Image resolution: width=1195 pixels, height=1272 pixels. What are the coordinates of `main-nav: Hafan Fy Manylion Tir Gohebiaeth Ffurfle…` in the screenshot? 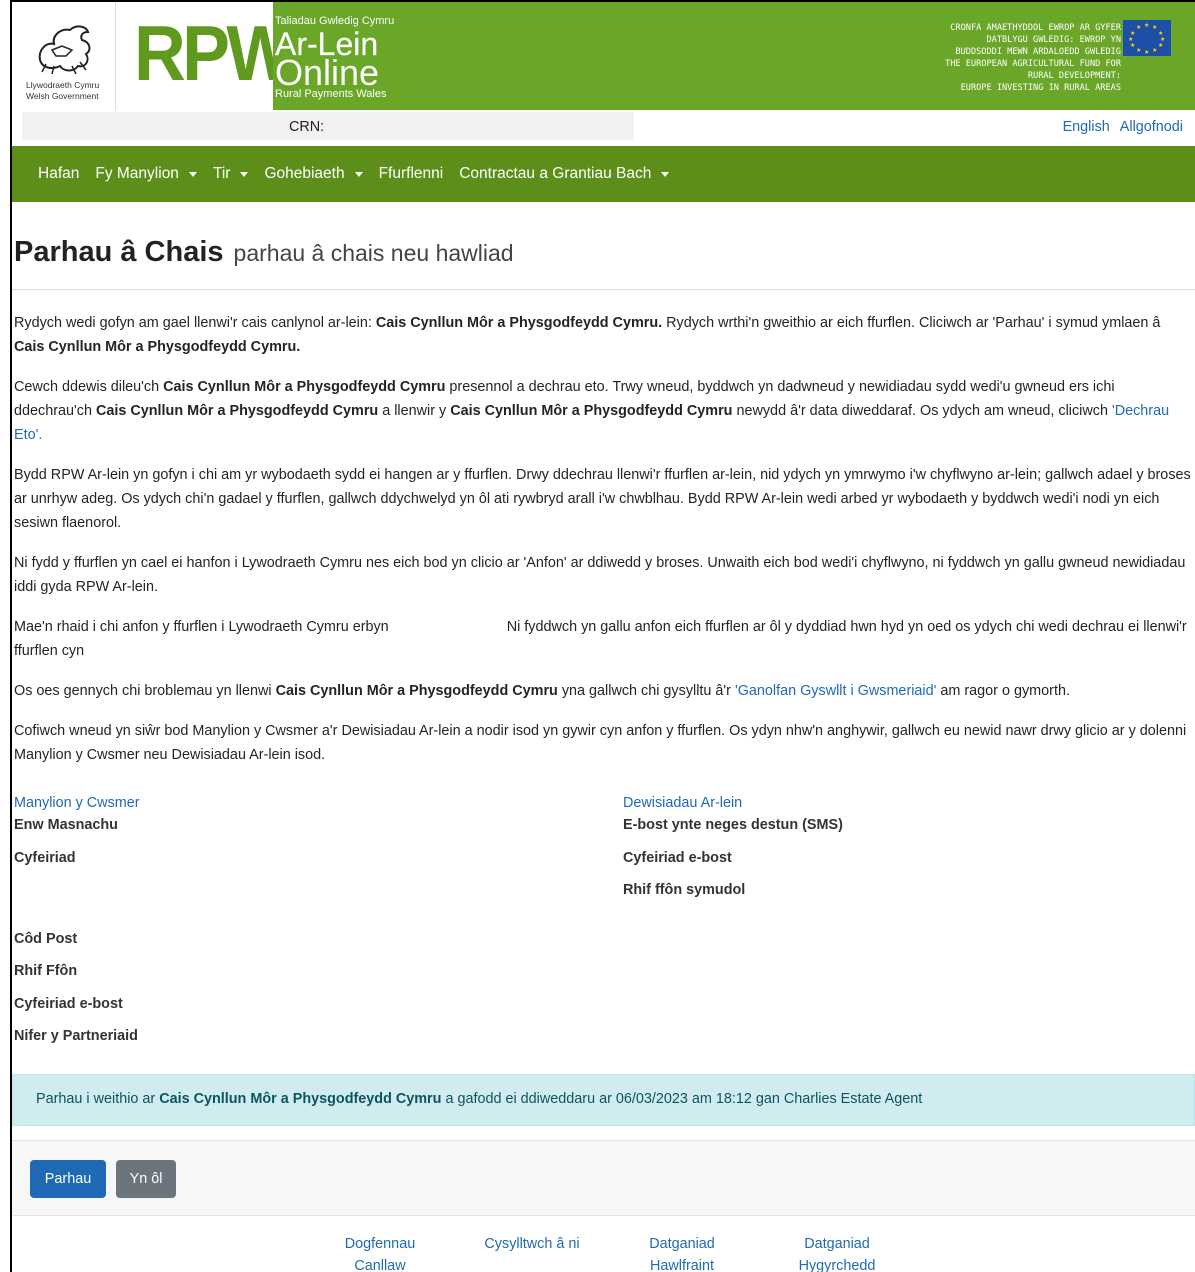 It's located at (603, 174).